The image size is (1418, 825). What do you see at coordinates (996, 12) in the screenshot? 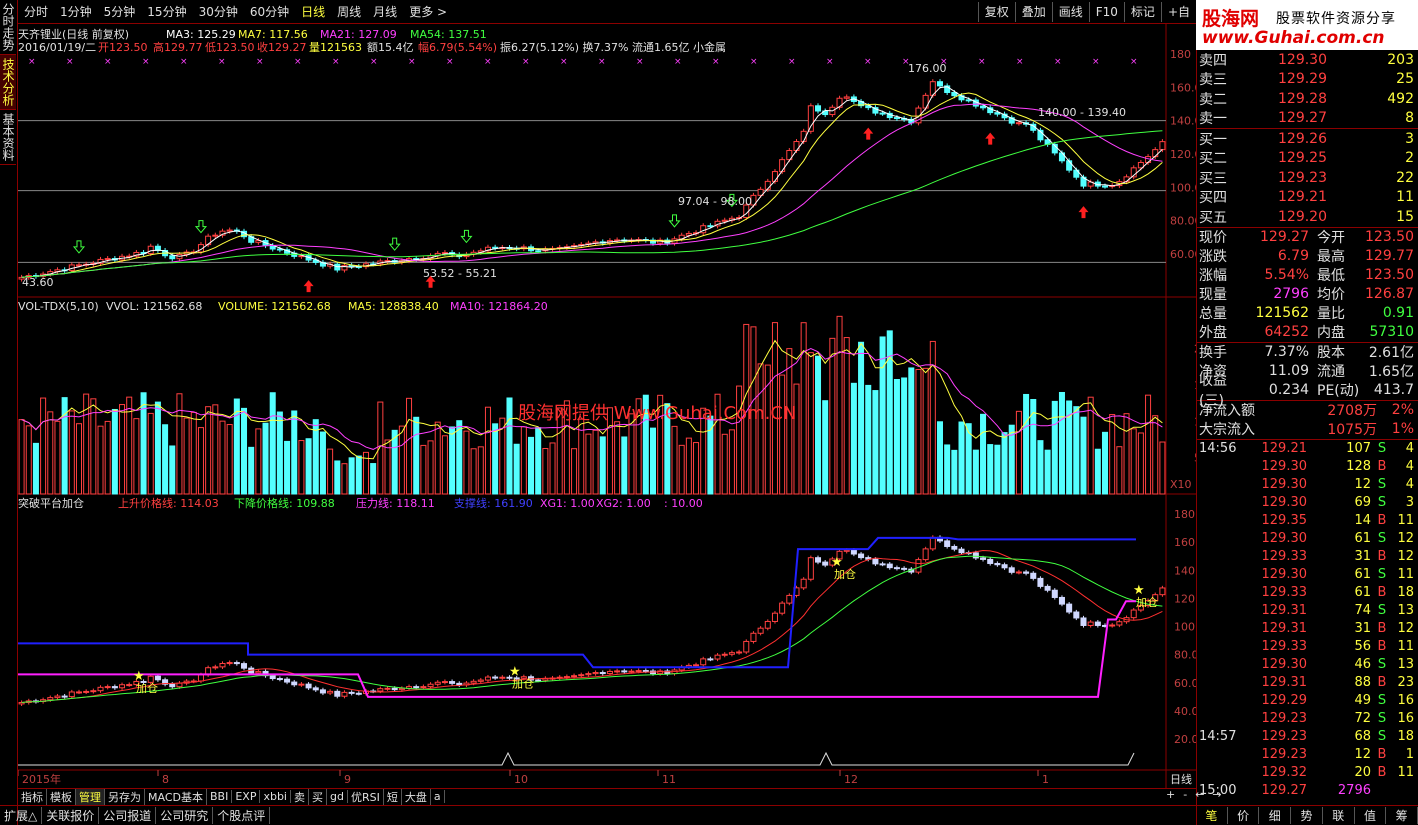
I see `toolbar-button-0: 复权` at bounding box center [996, 12].